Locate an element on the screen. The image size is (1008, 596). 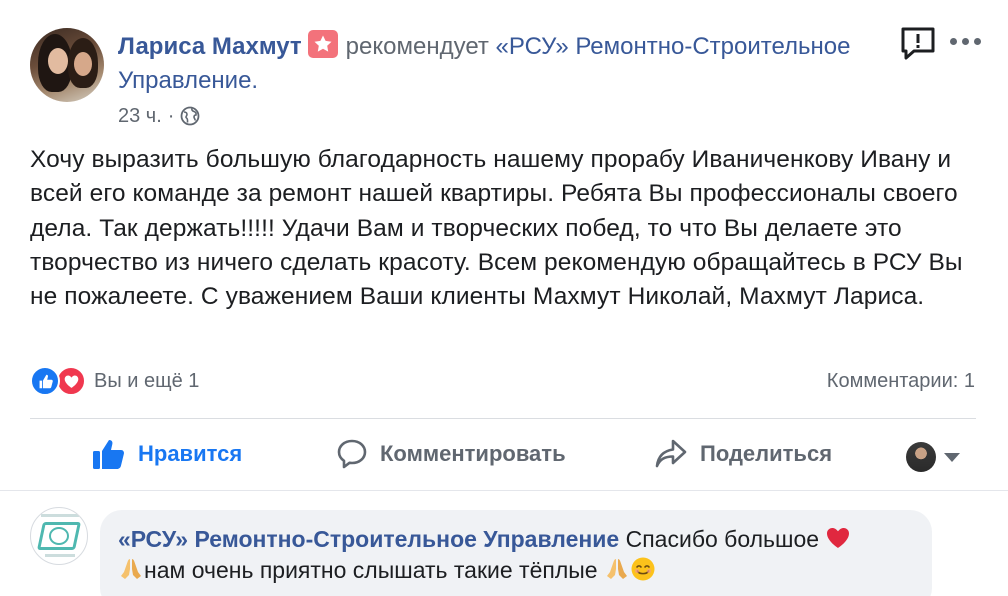
reactions-summary: Вы и ещё 1 is located at coordinates (114, 381).